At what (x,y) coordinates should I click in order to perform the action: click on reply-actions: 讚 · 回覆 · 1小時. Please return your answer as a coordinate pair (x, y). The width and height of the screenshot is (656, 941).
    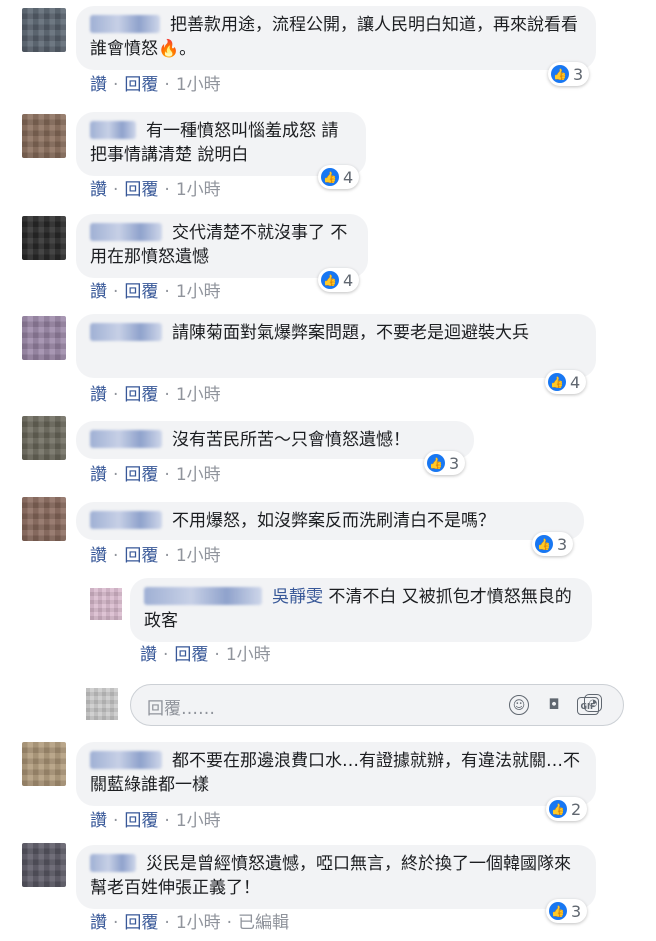
    Looking at the image, I should click on (205, 652).